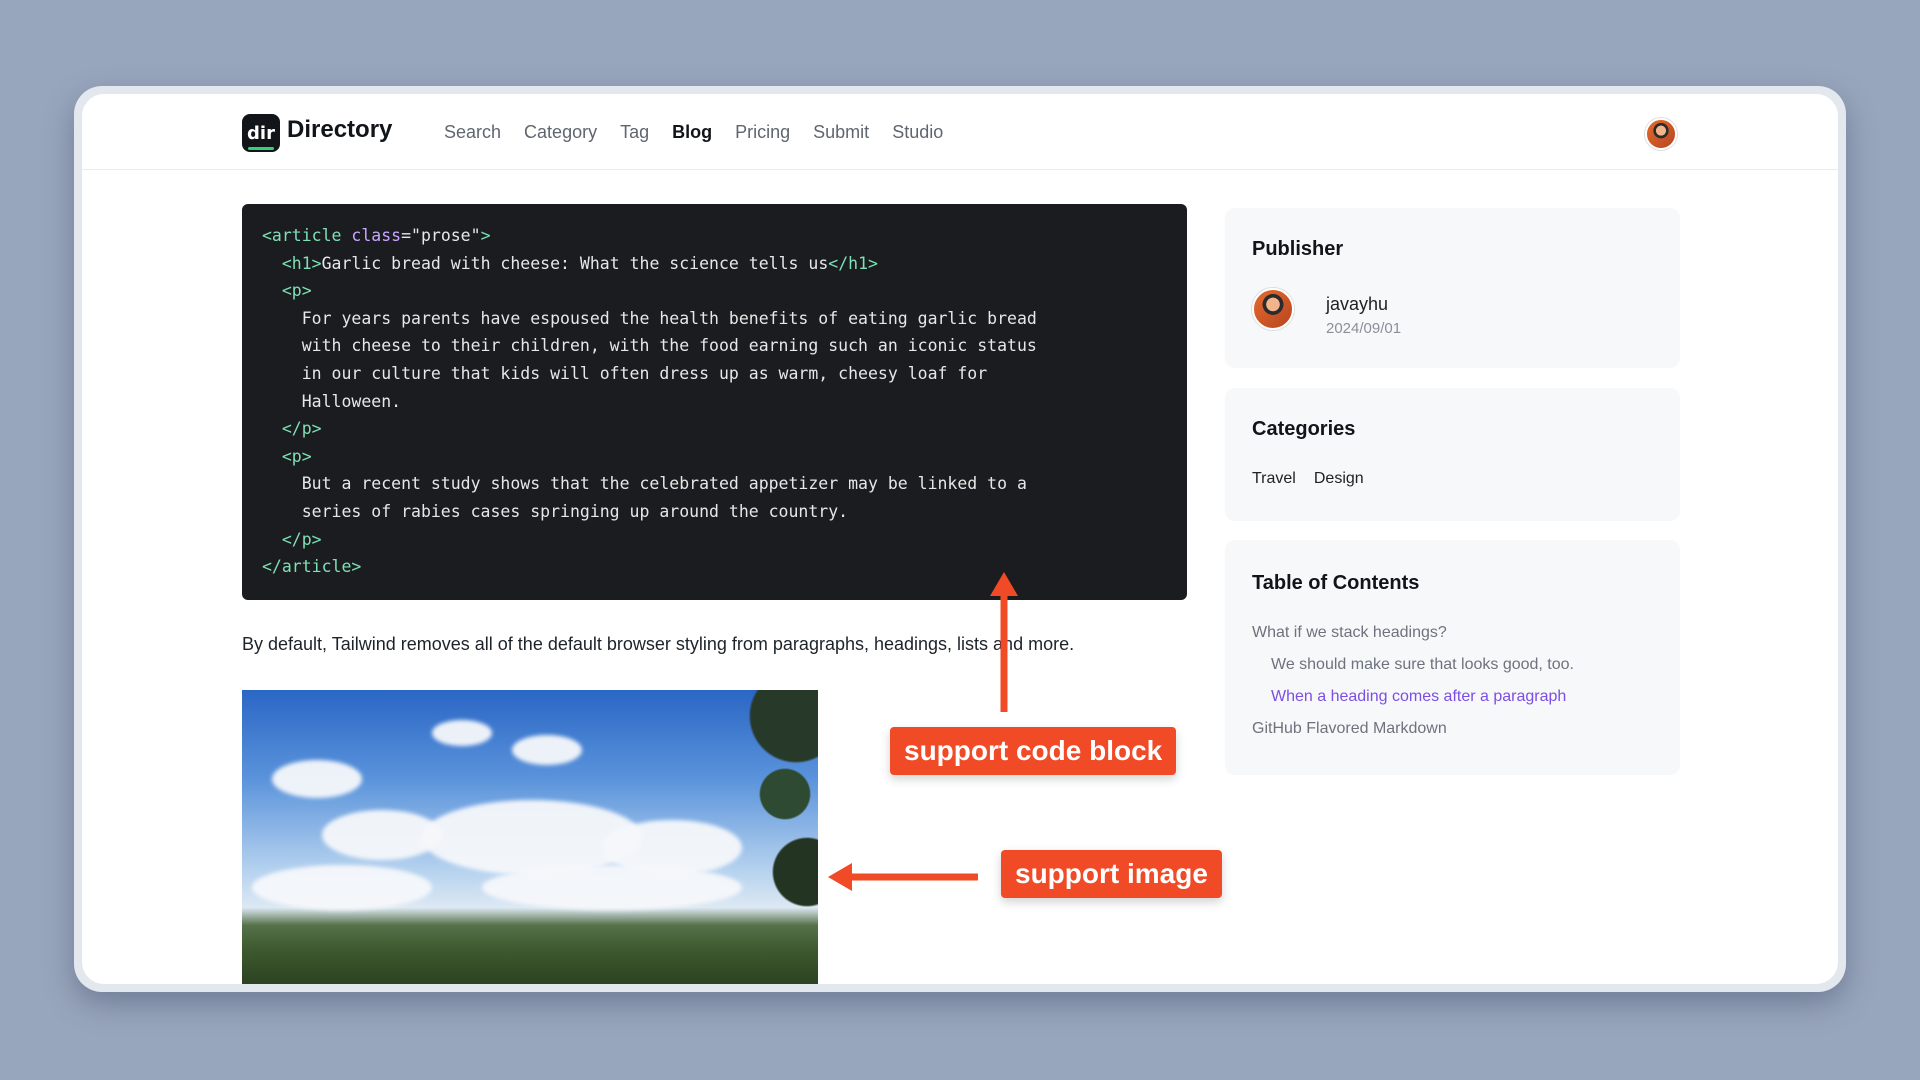  I want to click on brand-name: Directory, so click(339, 130).